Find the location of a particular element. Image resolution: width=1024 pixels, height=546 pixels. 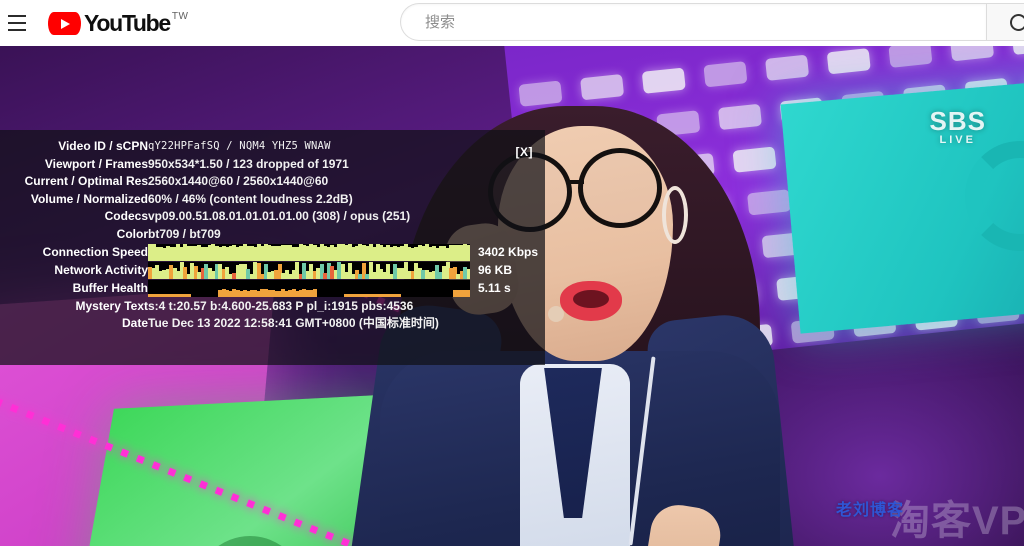

youtube-logo: YouTube TW is located at coordinates (118, 23).